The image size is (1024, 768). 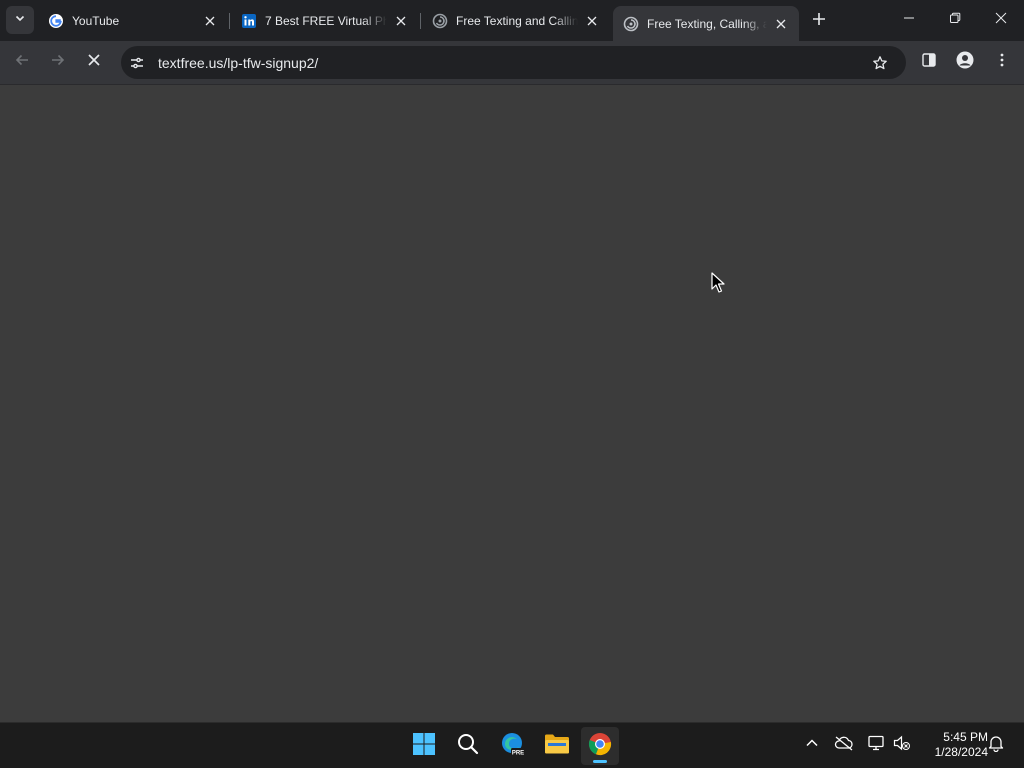 I want to click on chevron-down-icon, so click(x=20, y=20).